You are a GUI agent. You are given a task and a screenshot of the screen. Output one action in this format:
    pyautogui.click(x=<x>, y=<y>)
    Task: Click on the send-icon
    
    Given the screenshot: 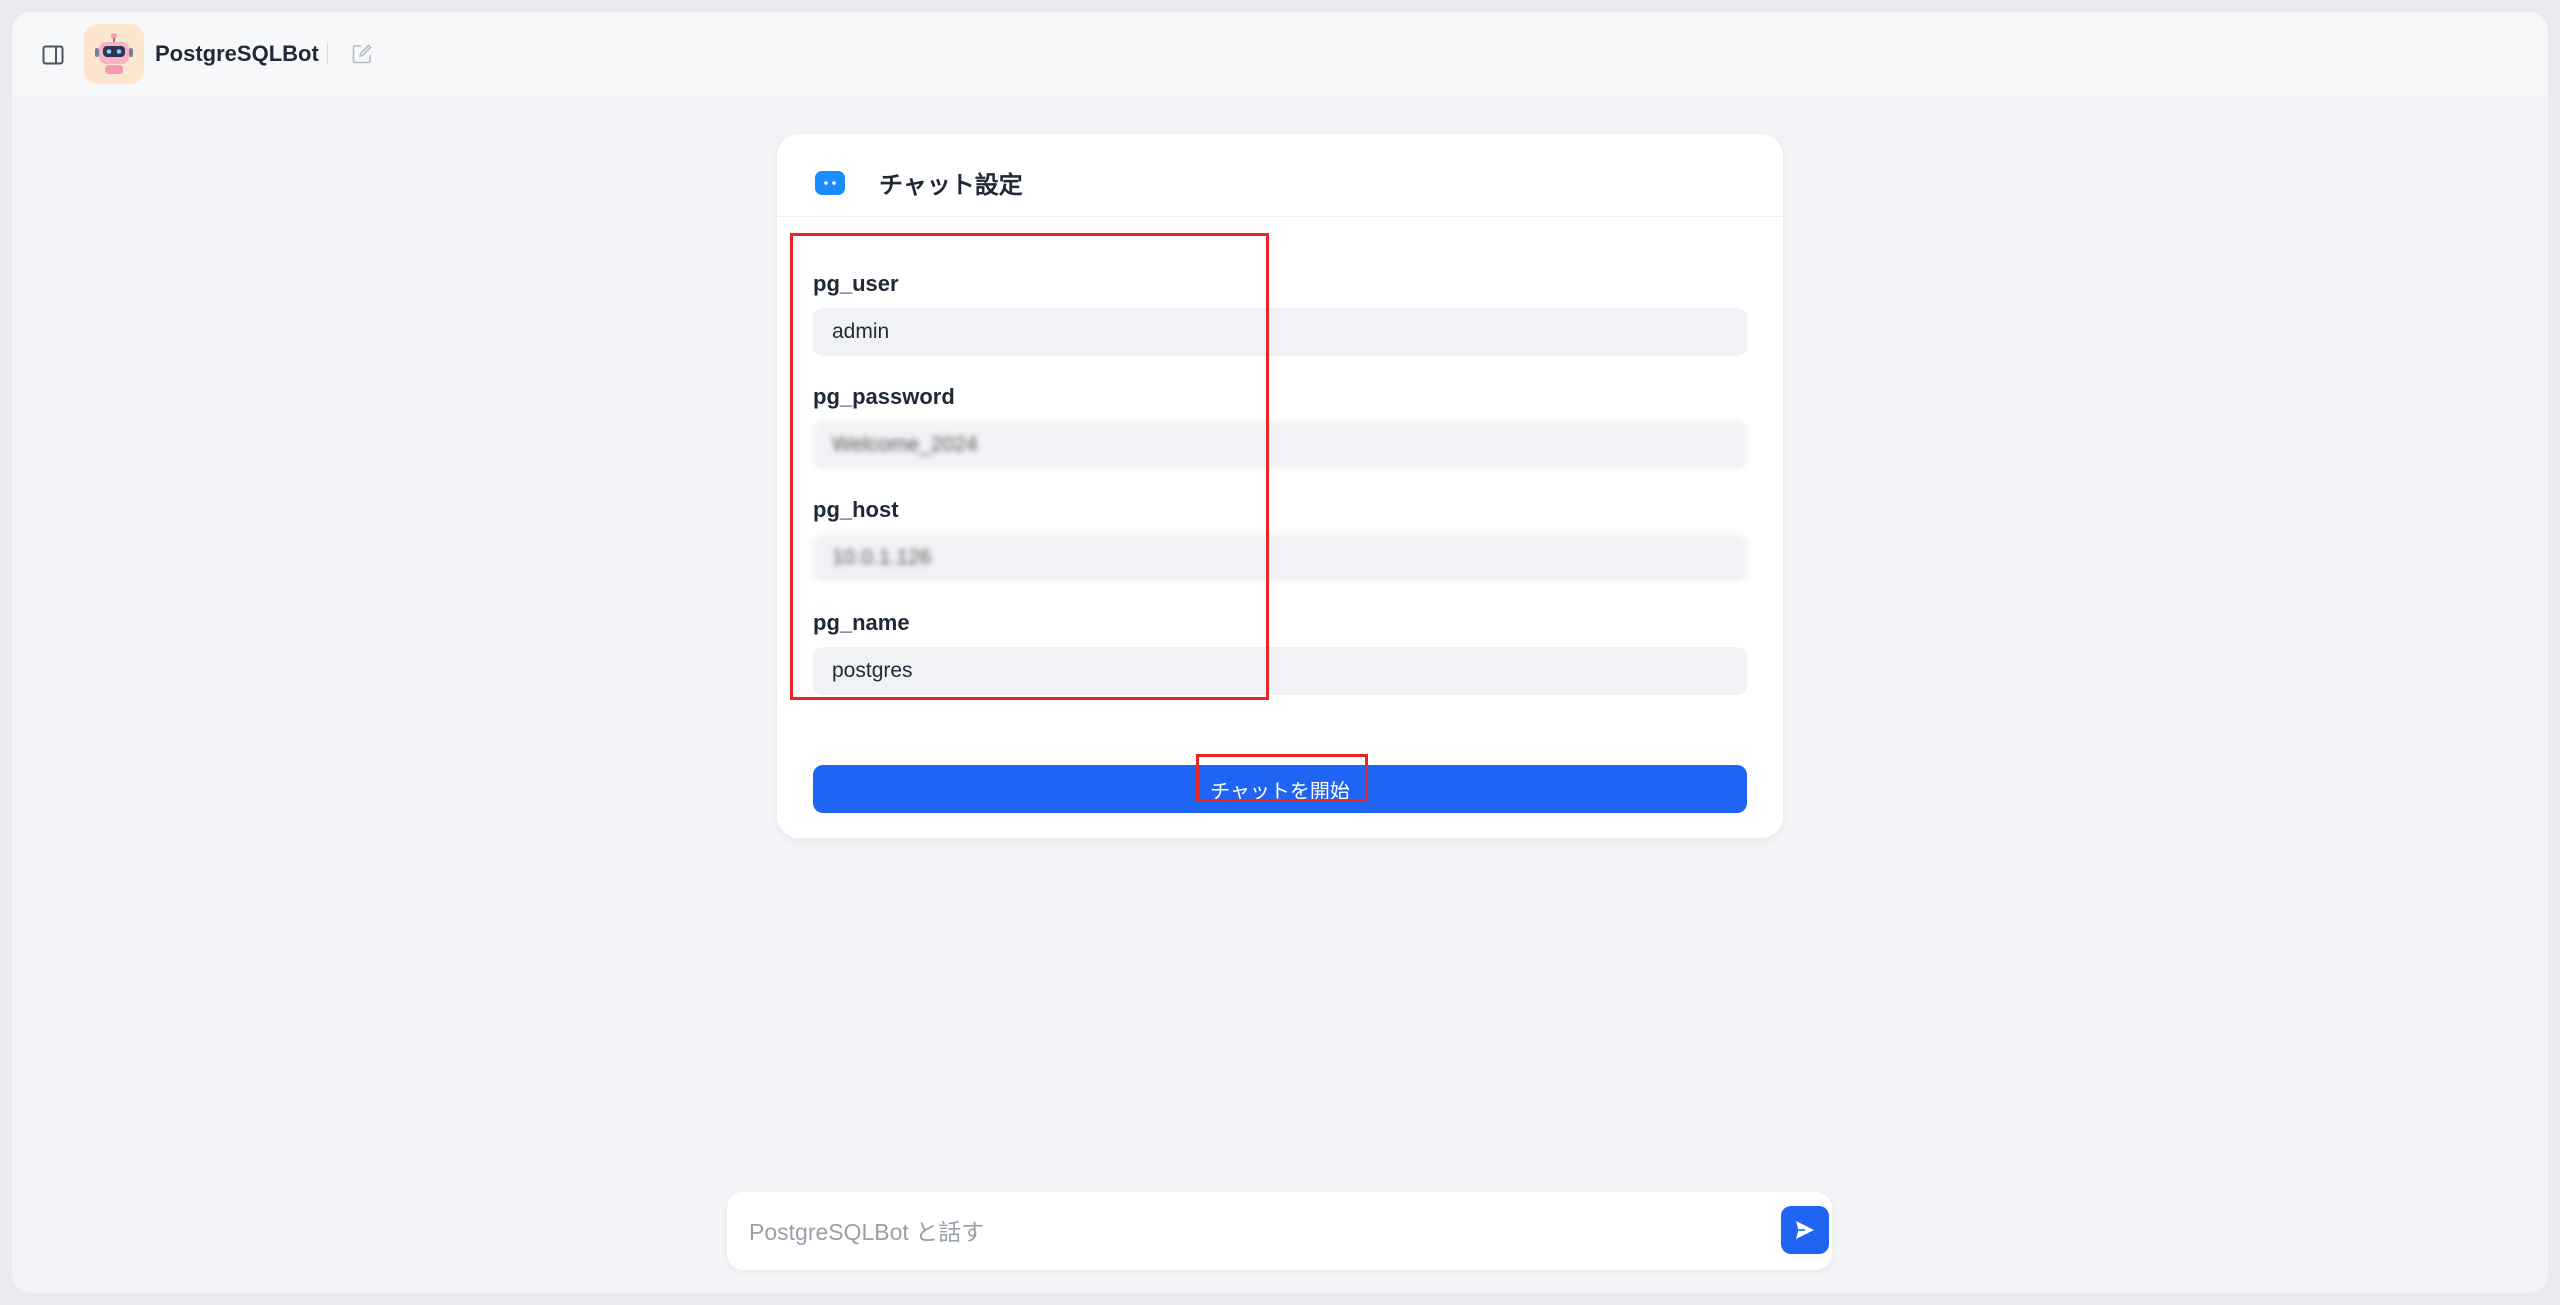 What is the action you would take?
    pyautogui.click(x=1805, y=1230)
    